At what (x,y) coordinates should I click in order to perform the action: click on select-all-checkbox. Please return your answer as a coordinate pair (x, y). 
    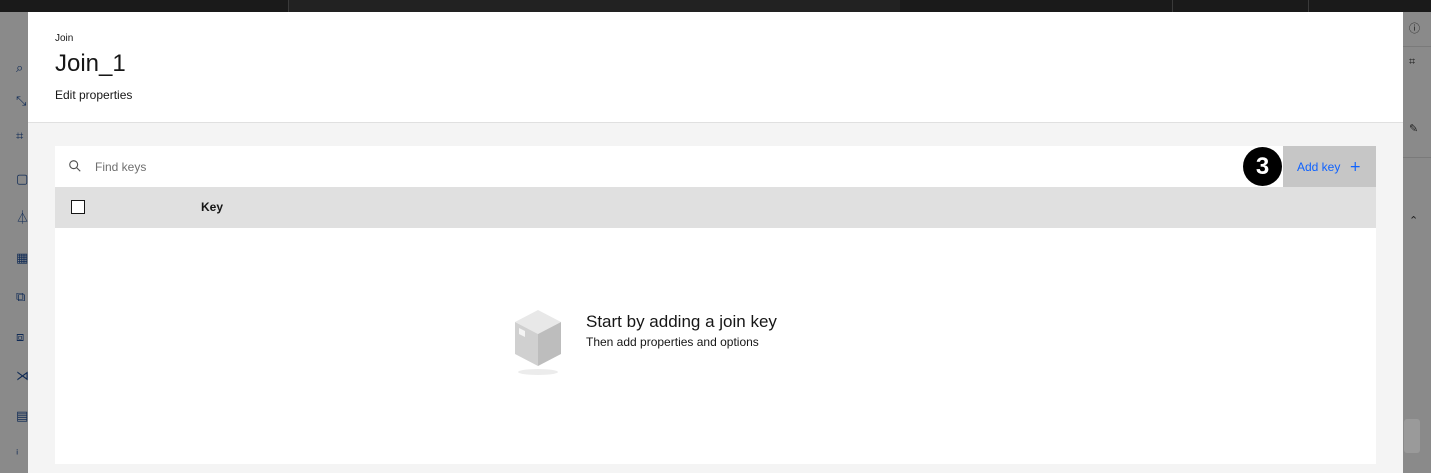
    Looking at the image, I should click on (78, 207).